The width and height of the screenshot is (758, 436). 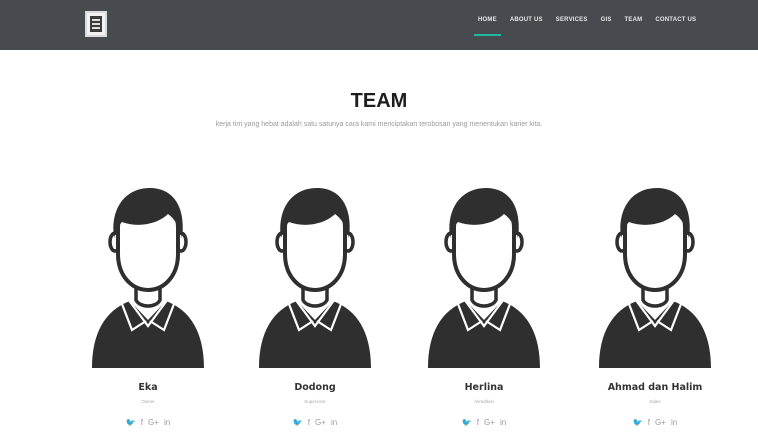 What do you see at coordinates (487, 26) in the screenshot?
I see `nav-item-home: HOME` at bounding box center [487, 26].